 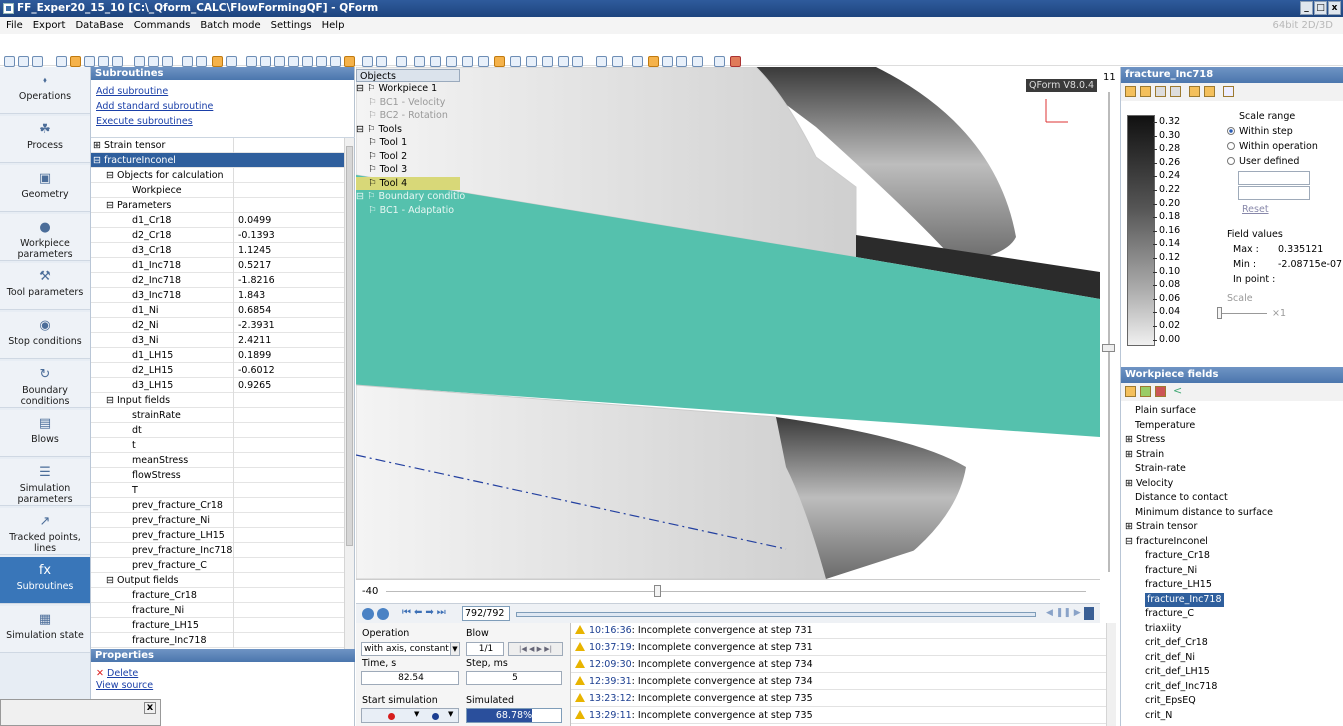 What do you see at coordinates (217, 565) in the screenshot?
I see `tree-row: prev_fracture_C` at bounding box center [217, 565].